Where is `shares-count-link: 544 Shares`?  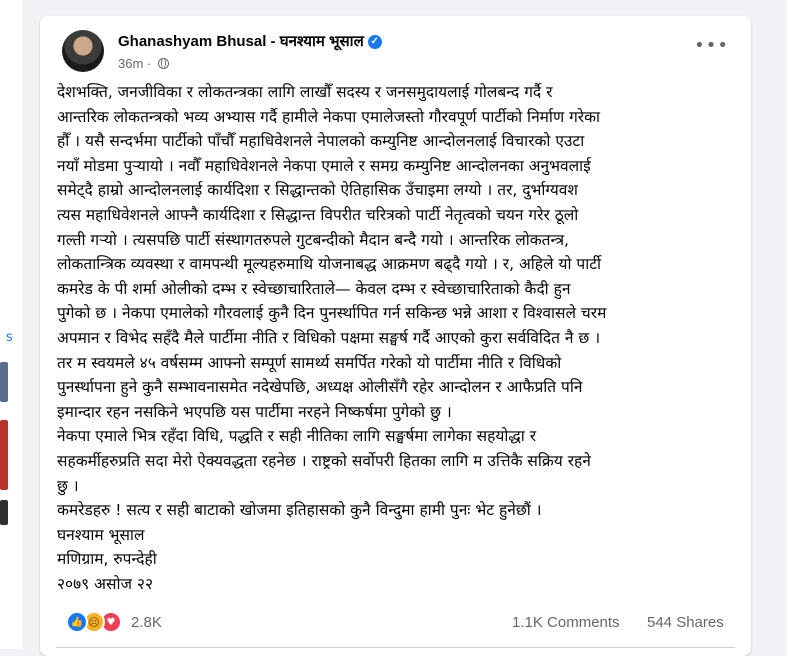 shares-count-link: 544 Shares is located at coordinates (685, 622).